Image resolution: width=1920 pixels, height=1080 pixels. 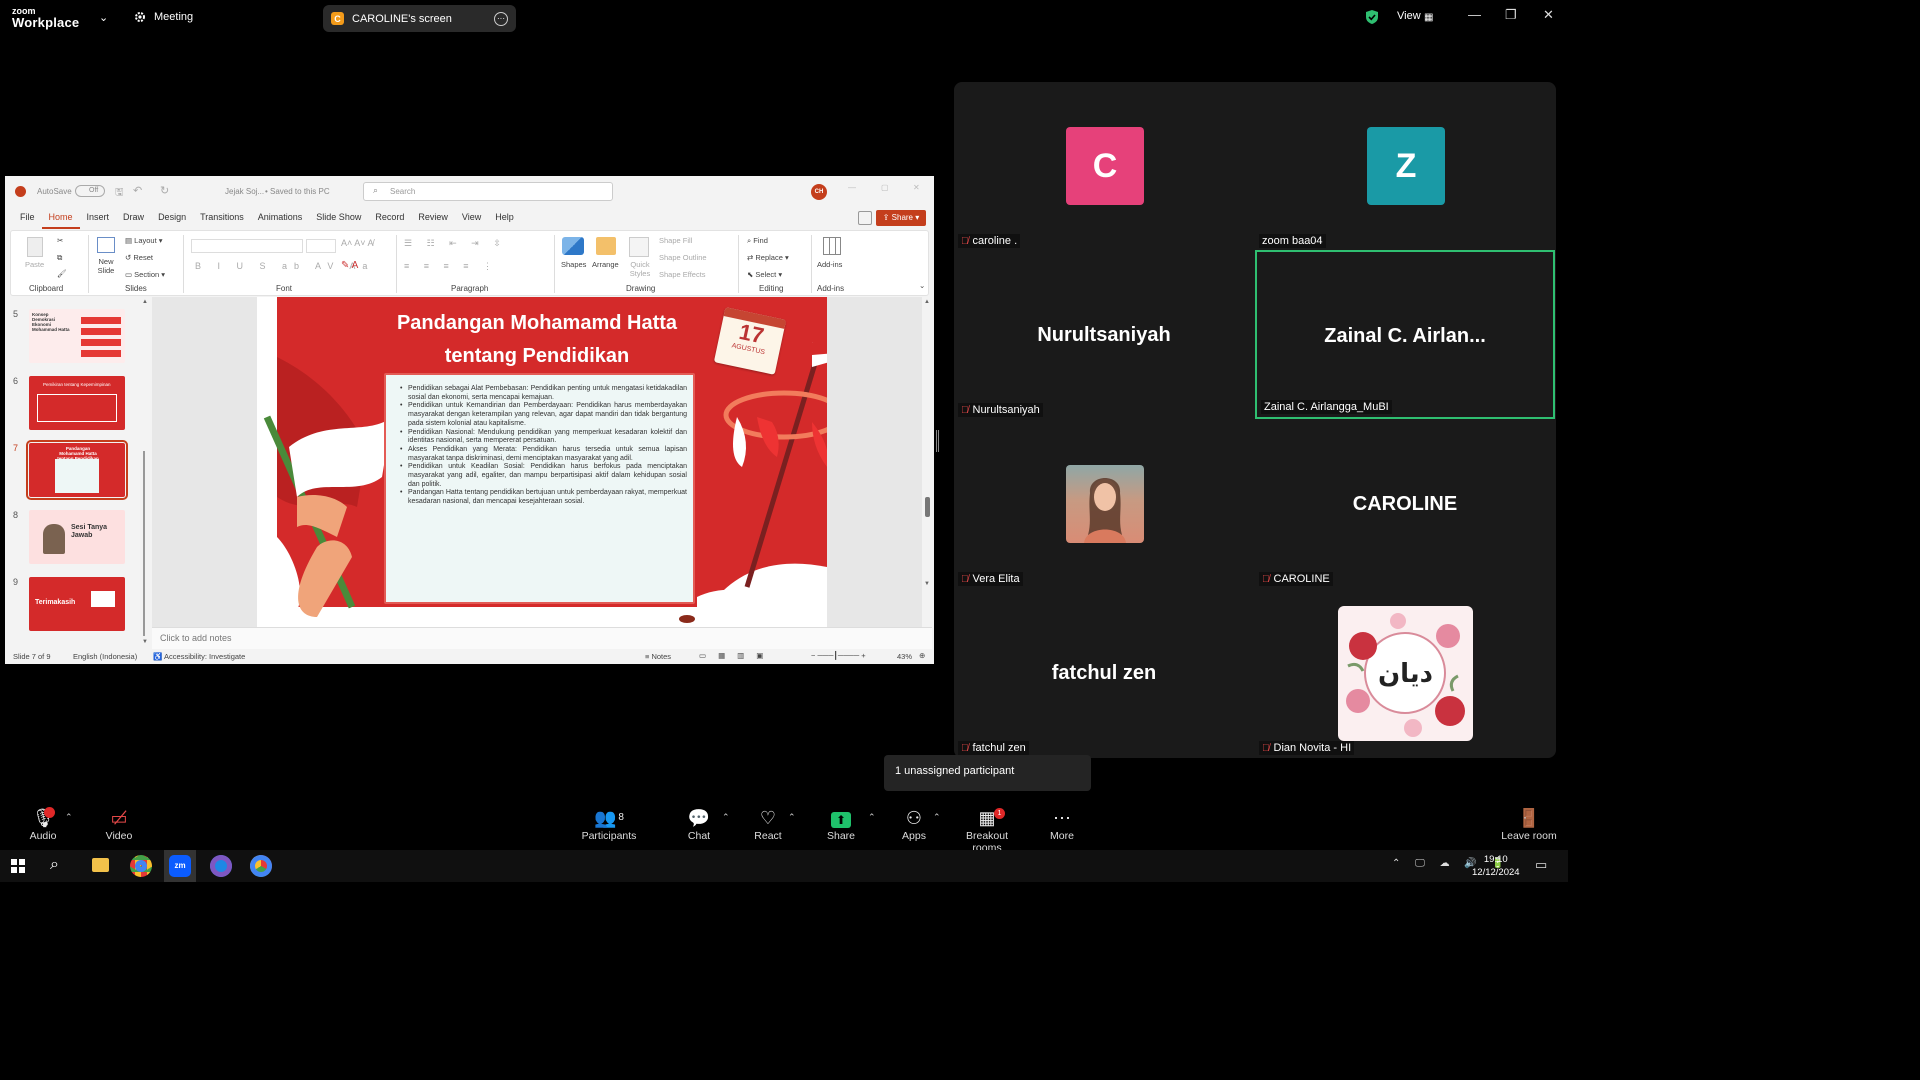 What do you see at coordinates (764, 274) in the screenshot?
I see `select-button: ⬉ Select ▾` at bounding box center [764, 274].